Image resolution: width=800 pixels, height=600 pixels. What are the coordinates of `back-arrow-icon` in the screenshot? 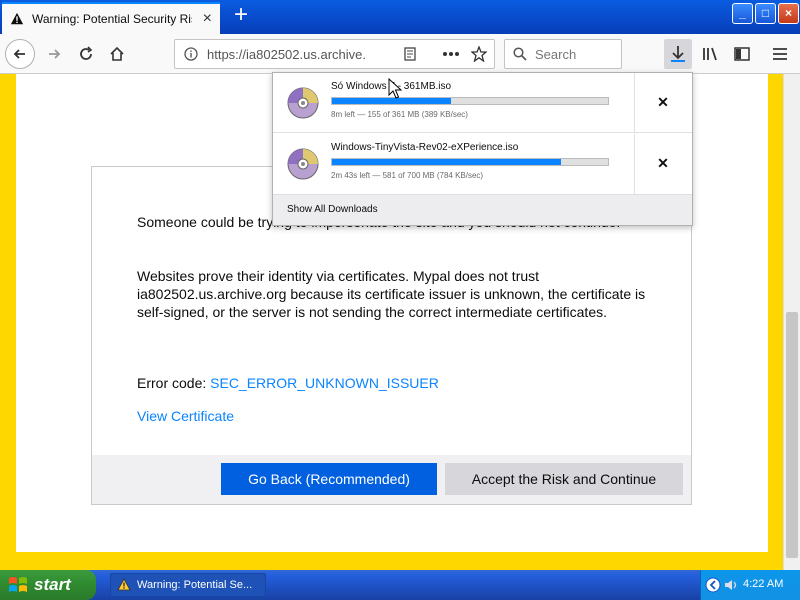 It's located at (19, 54).